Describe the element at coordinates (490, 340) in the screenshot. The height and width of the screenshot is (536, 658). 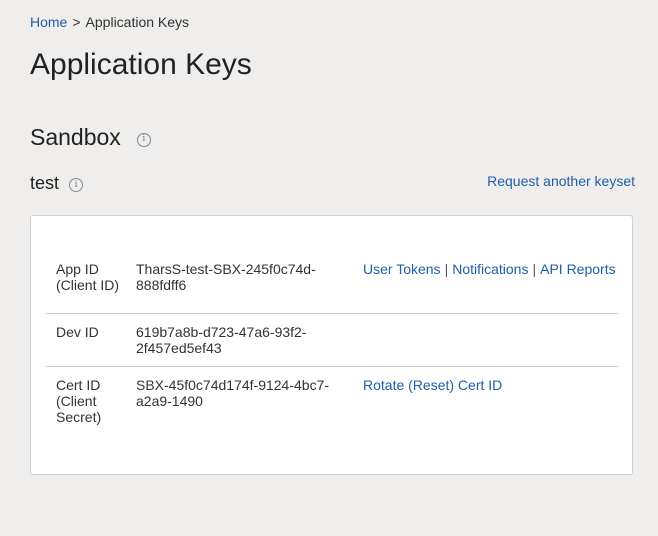
I see `dev-id-links` at that location.